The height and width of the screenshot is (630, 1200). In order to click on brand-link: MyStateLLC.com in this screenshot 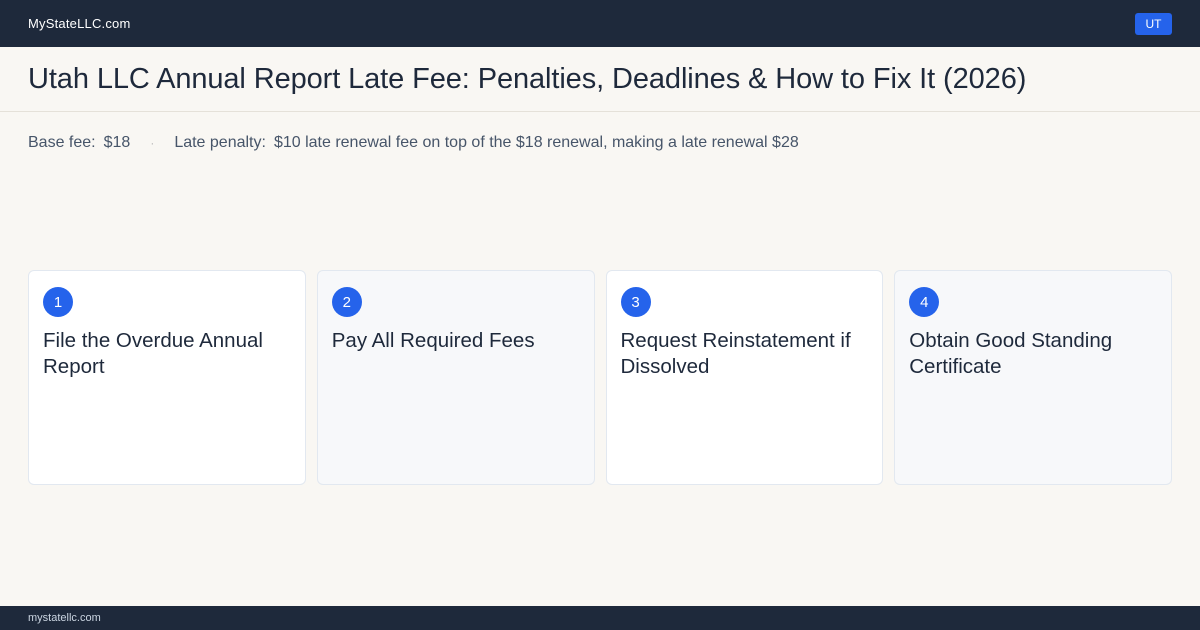, I will do `click(79, 23)`.